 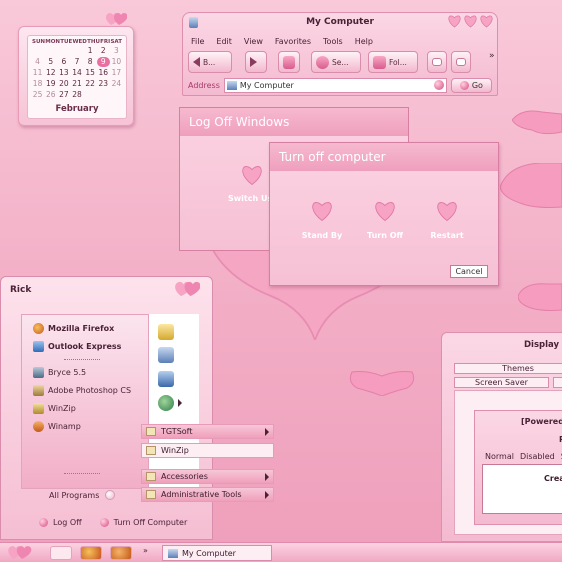 What do you see at coordinates (382, 383) in the screenshot?
I see `desktop-heart-small` at bounding box center [382, 383].